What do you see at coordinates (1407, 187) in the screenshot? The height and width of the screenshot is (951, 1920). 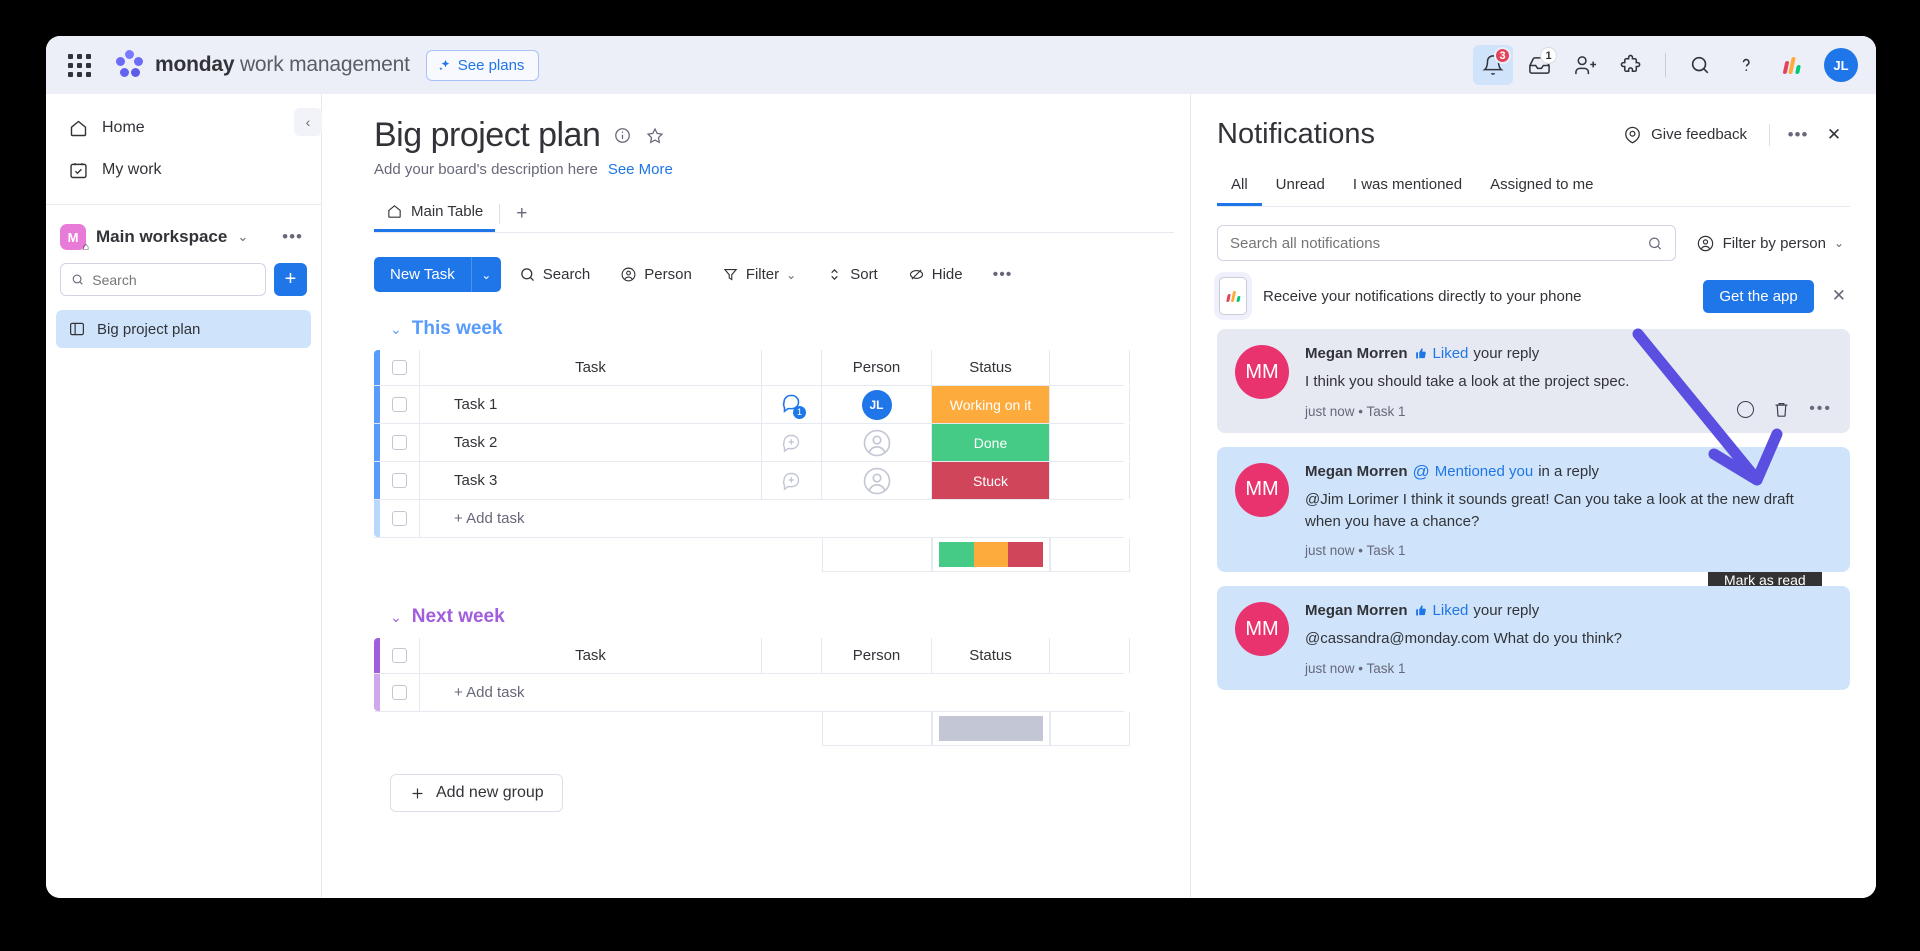 I see `tab-i-was-mentioned: I was mentioned` at bounding box center [1407, 187].